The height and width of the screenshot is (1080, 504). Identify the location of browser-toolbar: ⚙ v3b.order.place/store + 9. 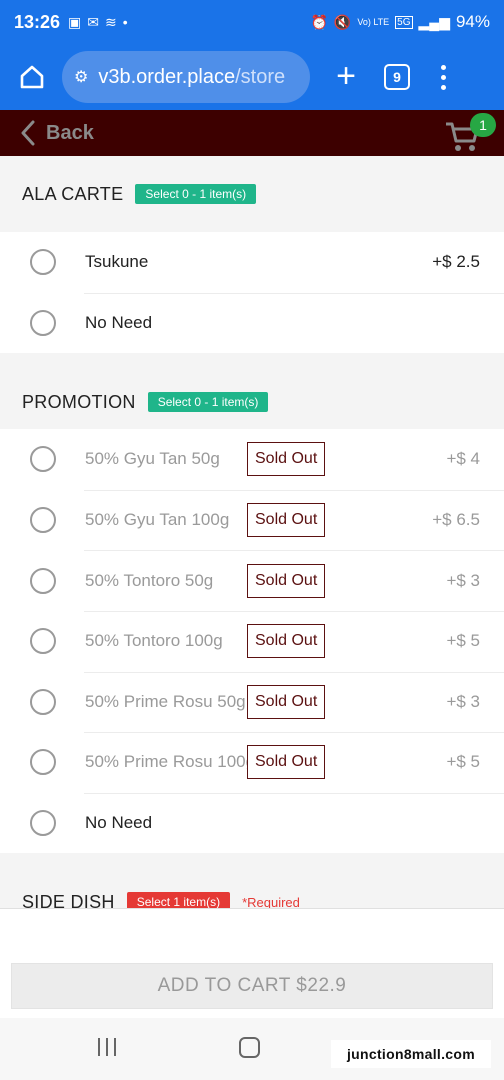
(252, 77).